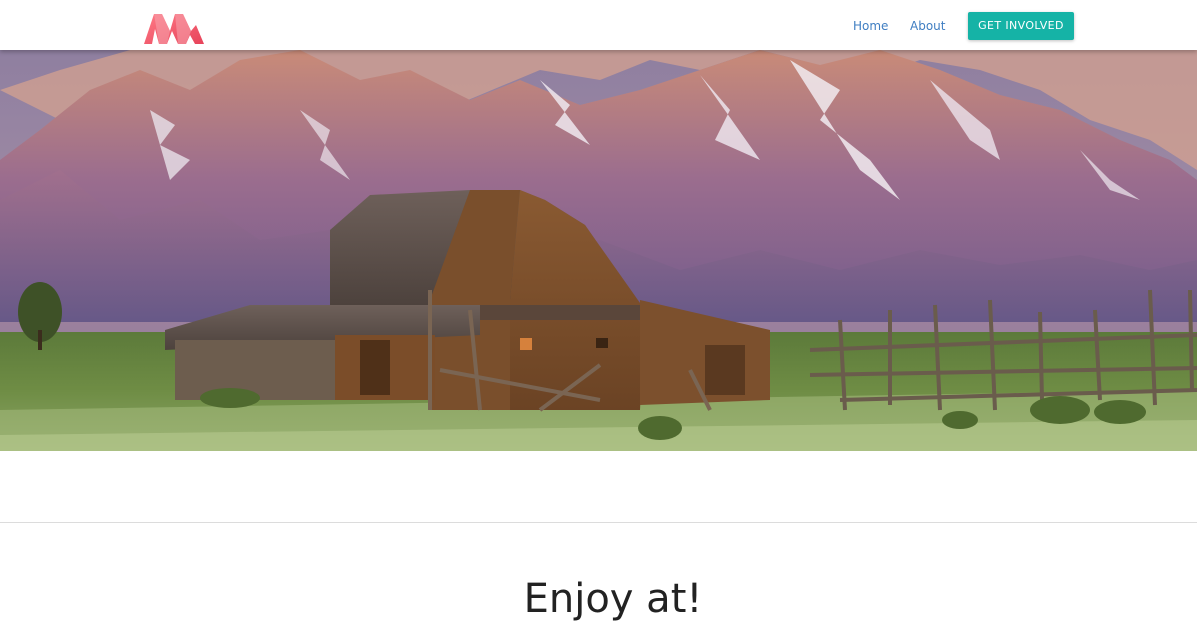  I want to click on page-headline: Enjoy at!, so click(613, 599).